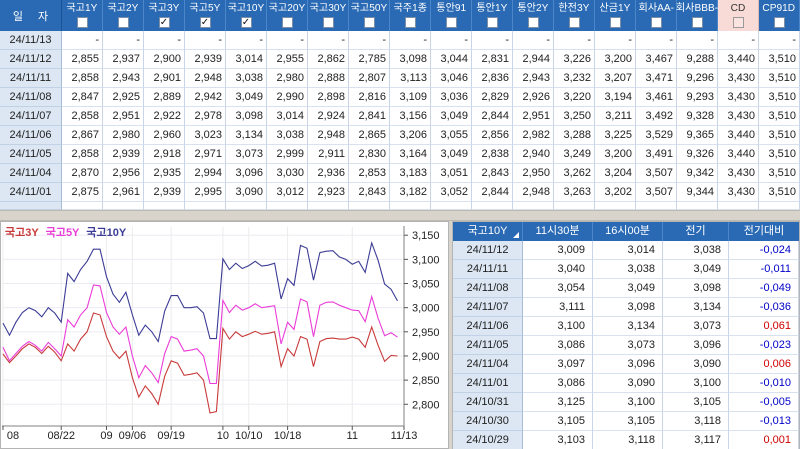 The width and height of the screenshot is (800, 449). What do you see at coordinates (287, 15) in the screenshot?
I see `column-header-국고20Y: 국고20Y` at bounding box center [287, 15].